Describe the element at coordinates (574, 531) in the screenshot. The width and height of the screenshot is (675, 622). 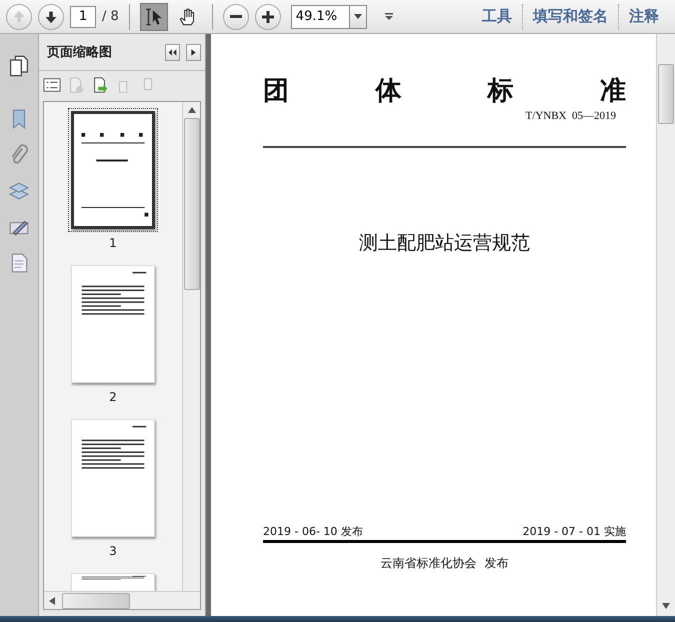
I see `effective-date: 2019 - 07 - 01 实施` at that location.